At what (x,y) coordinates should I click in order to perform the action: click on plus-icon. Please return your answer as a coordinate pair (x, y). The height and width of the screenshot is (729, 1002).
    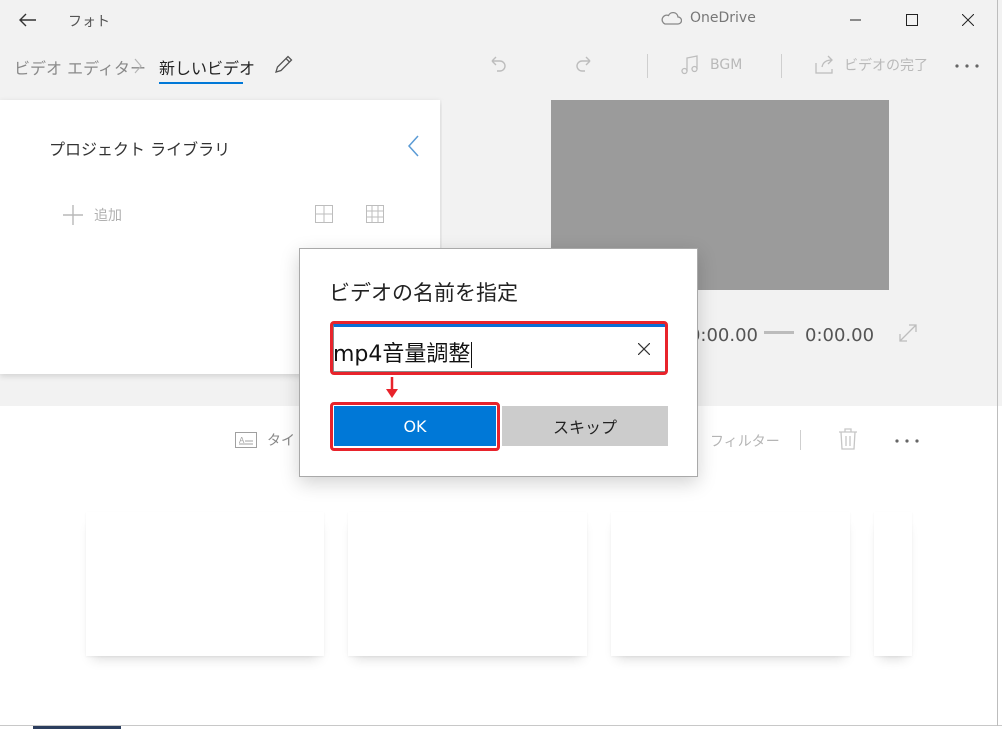
    Looking at the image, I should click on (73, 215).